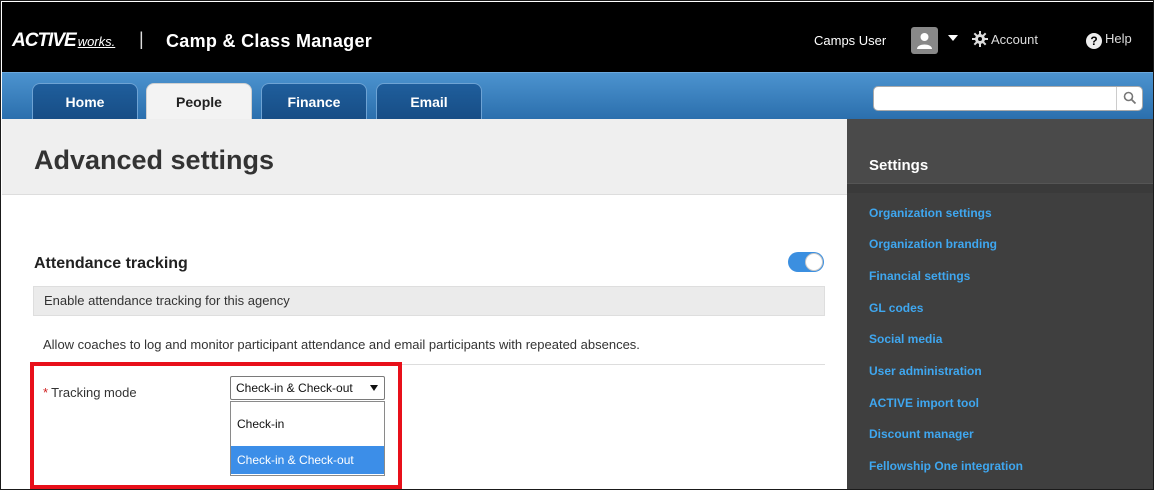  I want to click on account-label: Account, so click(1014, 39).